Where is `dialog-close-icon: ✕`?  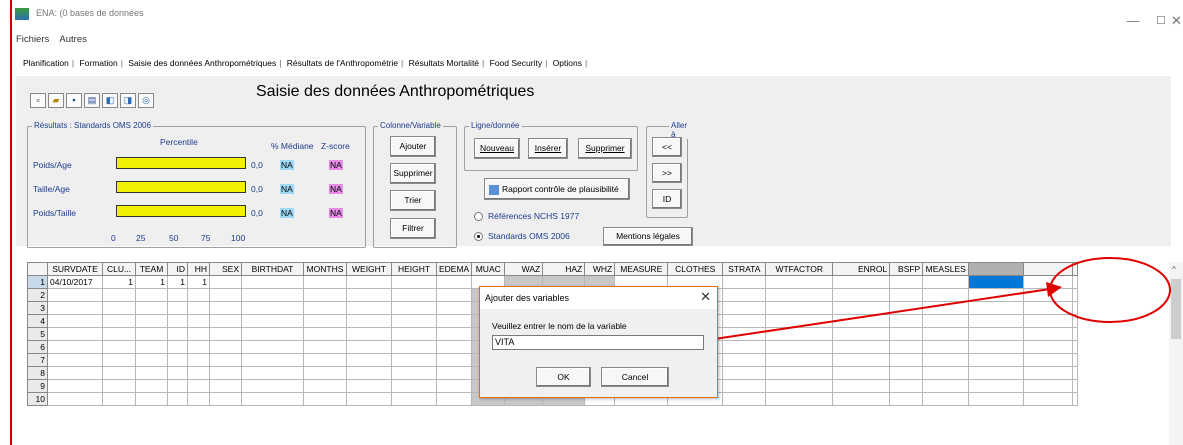
dialog-close-icon: ✕ is located at coordinates (705, 297).